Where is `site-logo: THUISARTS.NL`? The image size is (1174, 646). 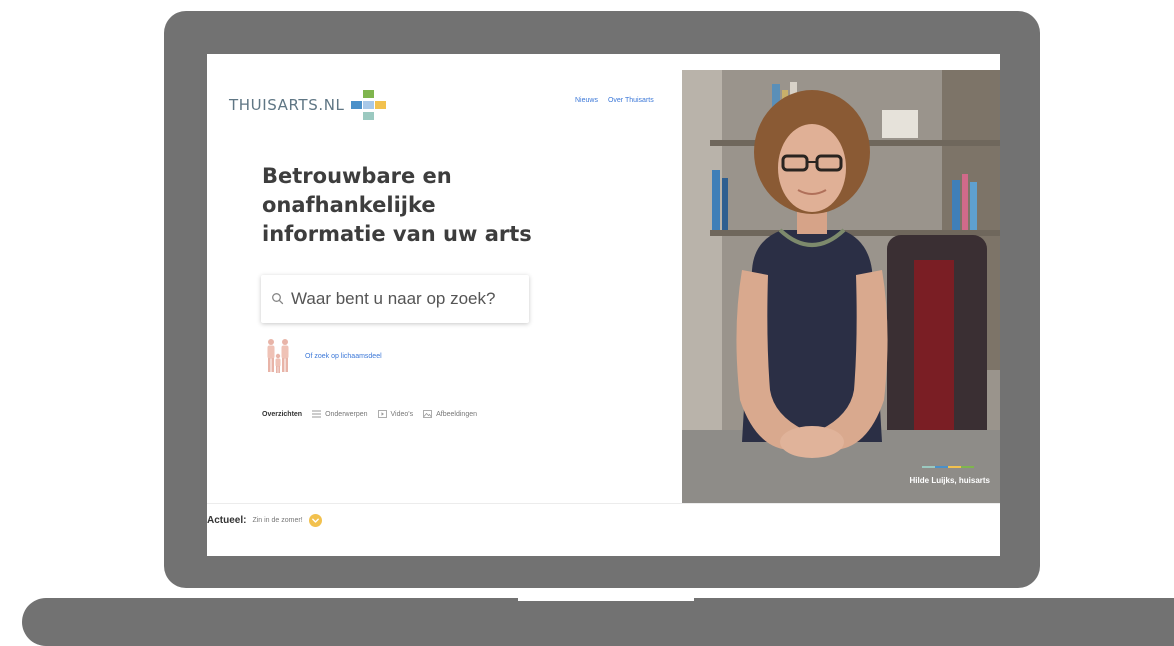 site-logo: THUISARTS.NL is located at coordinates (308, 105).